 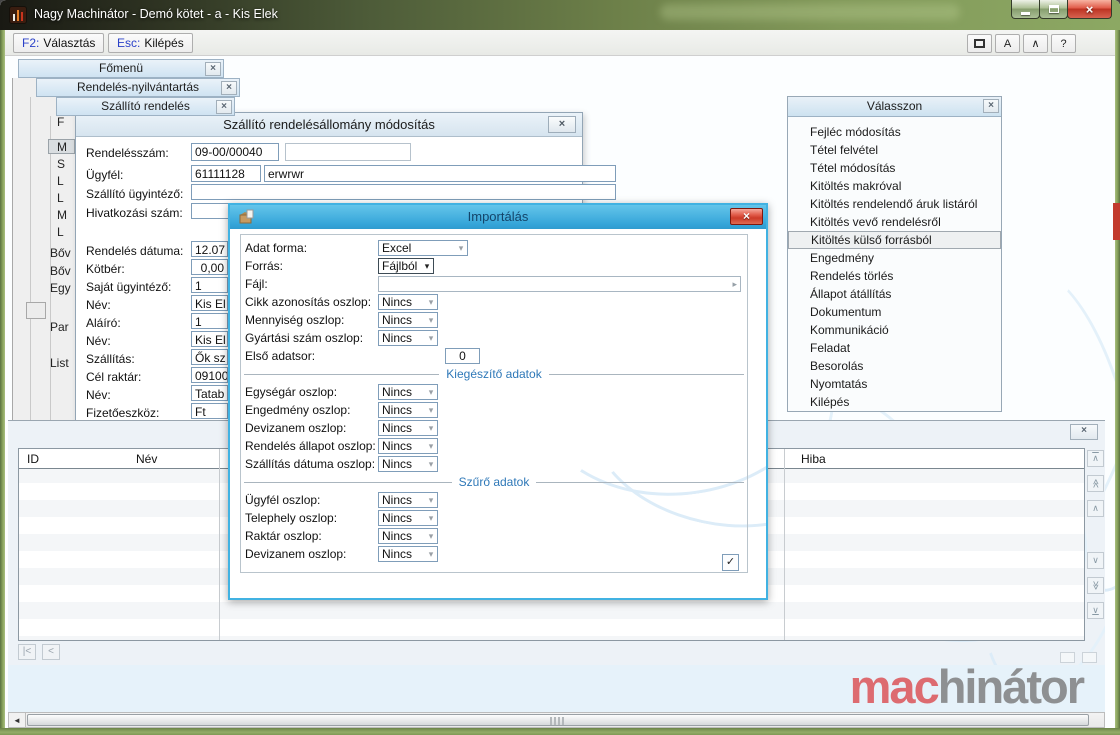 What do you see at coordinates (462, 356) in the screenshot?
I see `first-data-row-field: 0` at bounding box center [462, 356].